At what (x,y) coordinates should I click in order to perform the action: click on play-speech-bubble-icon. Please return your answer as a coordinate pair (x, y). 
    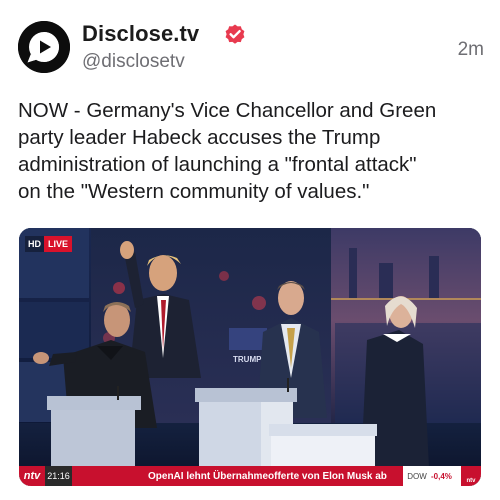
    Looking at the image, I should click on (44, 47).